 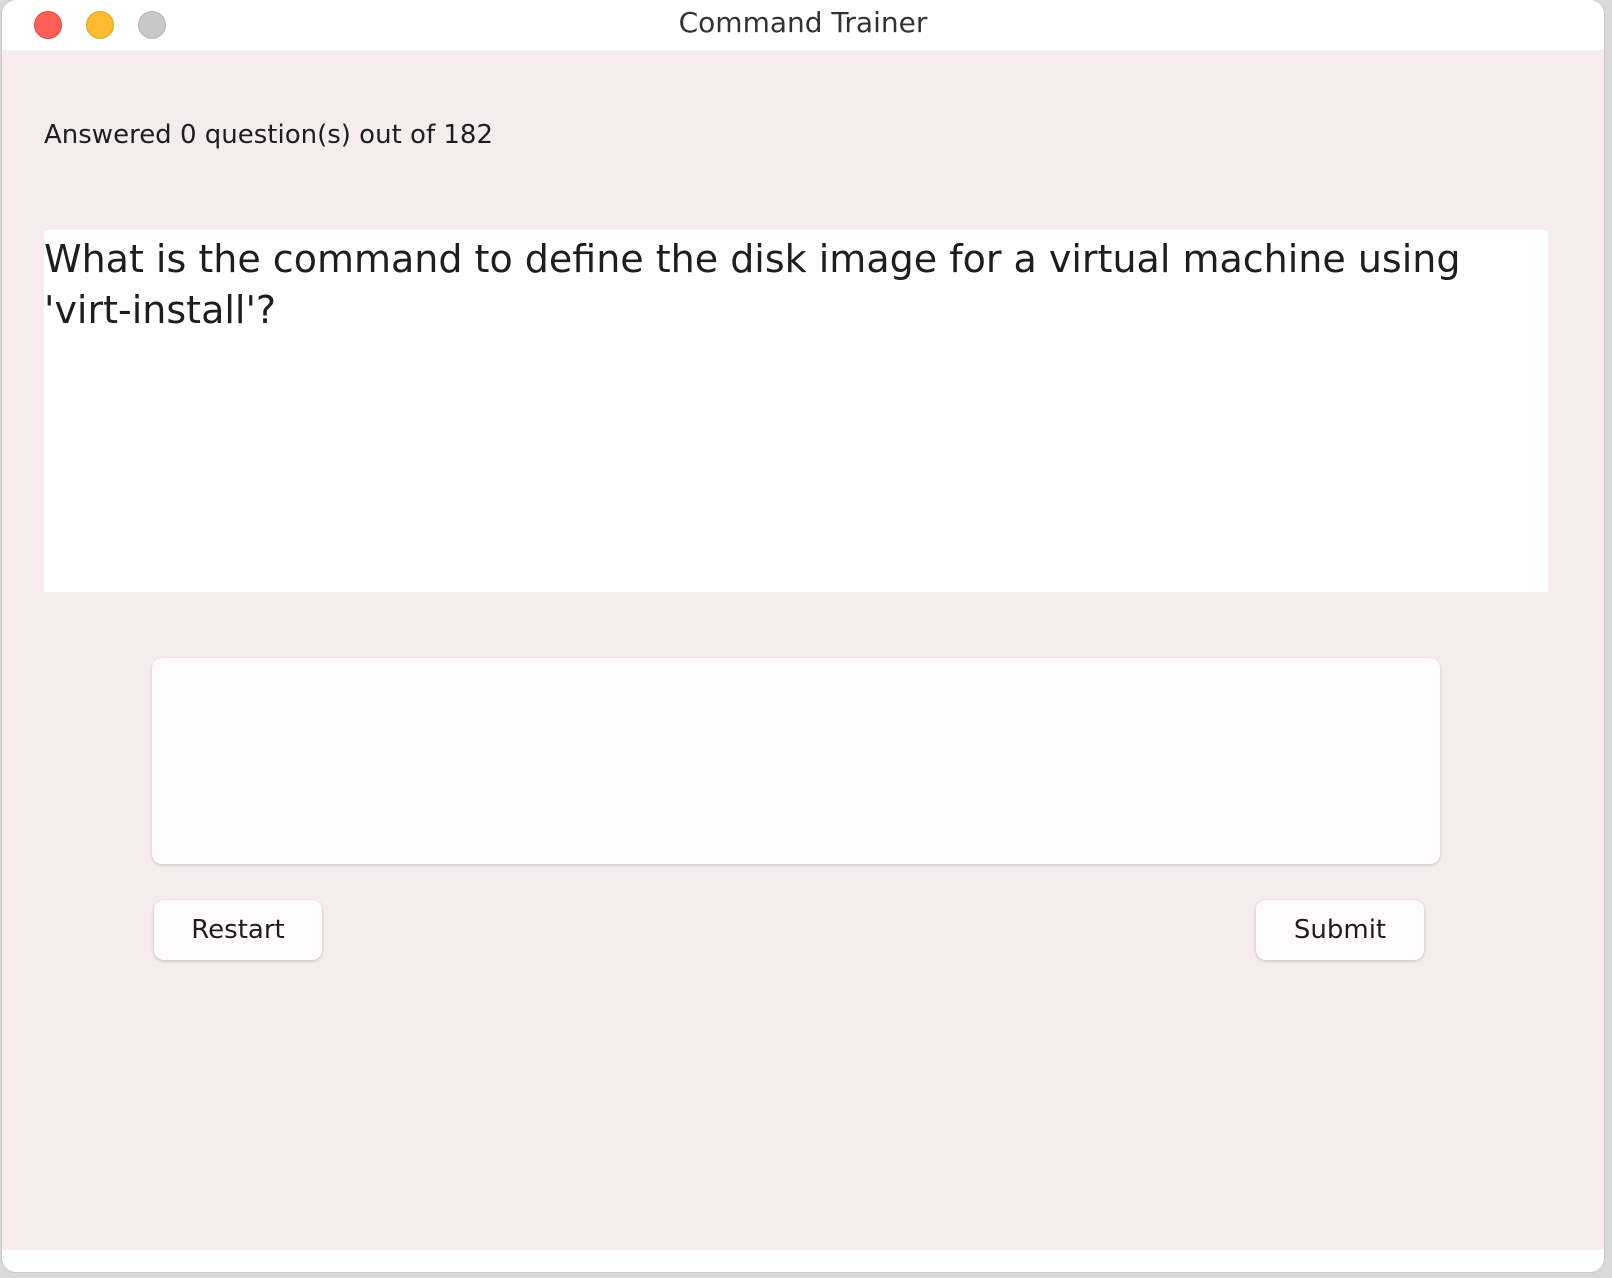 What do you see at coordinates (1340, 930) in the screenshot?
I see `submit-button: Submit` at bounding box center [1340, 930].